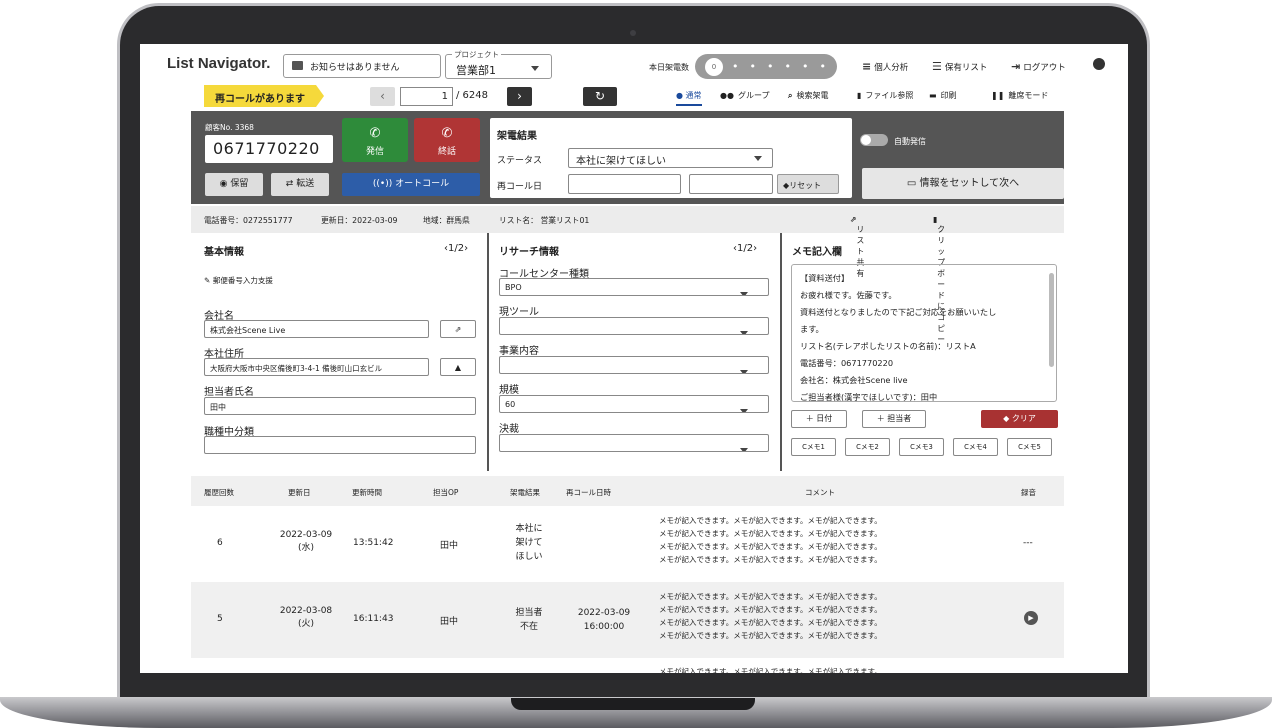 This screenshot has height=728, width=1272. Describe the element at coordinates (234, 184) in the screenshot. I see `hold-button: ◉ 保留` at that location.